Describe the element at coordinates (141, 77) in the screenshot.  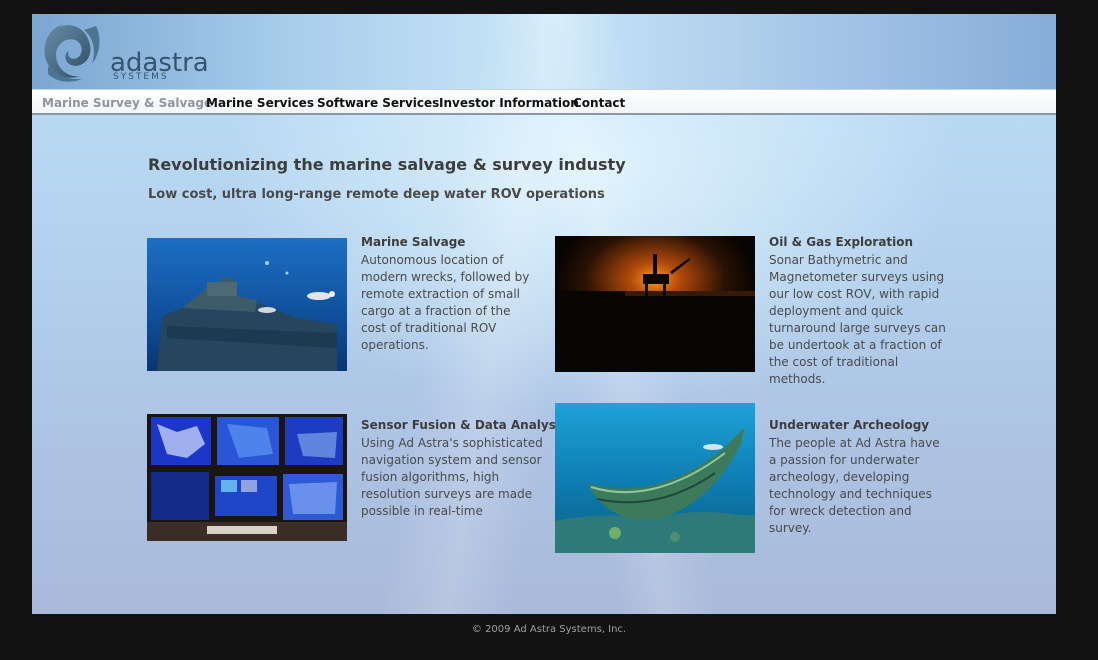
I see `logo-tagline: SYSTEMS` at that location.